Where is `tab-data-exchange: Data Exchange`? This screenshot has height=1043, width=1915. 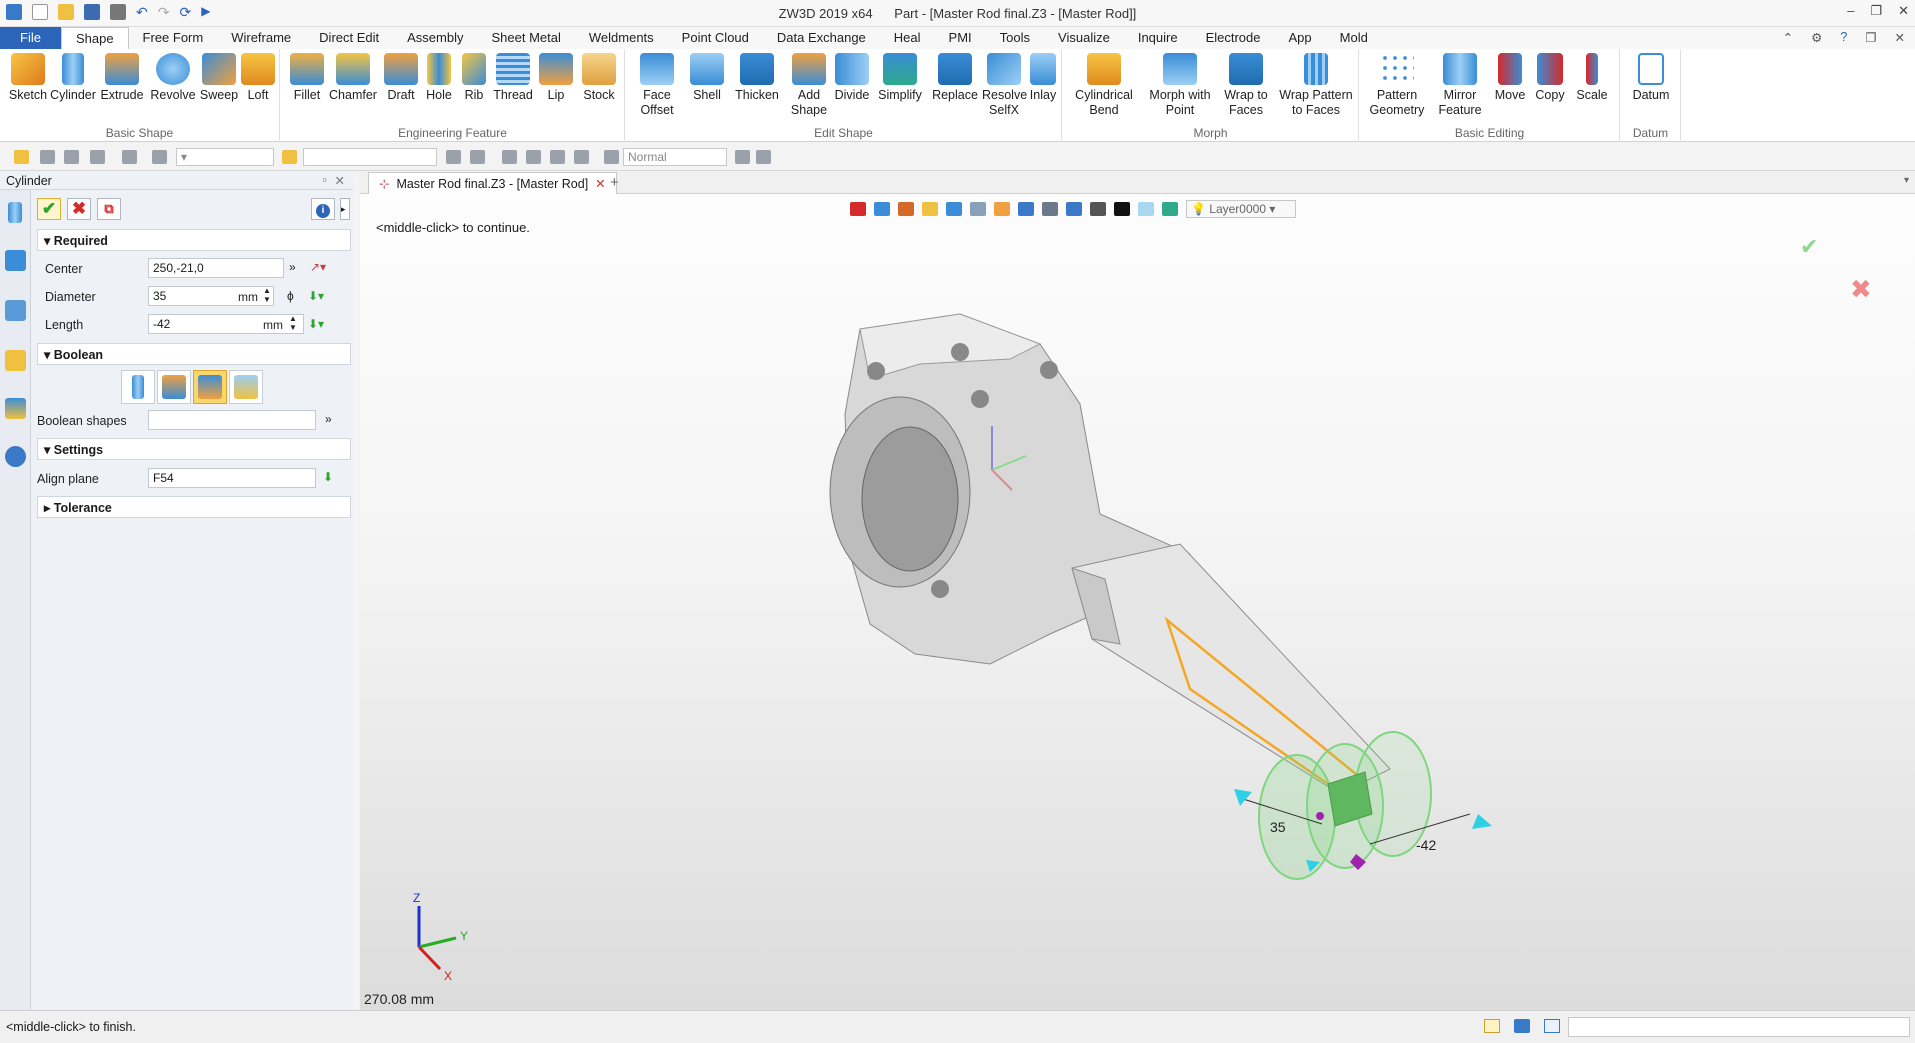 tab-data-exchange: Data Exchange is located at coordinates (821, 38).